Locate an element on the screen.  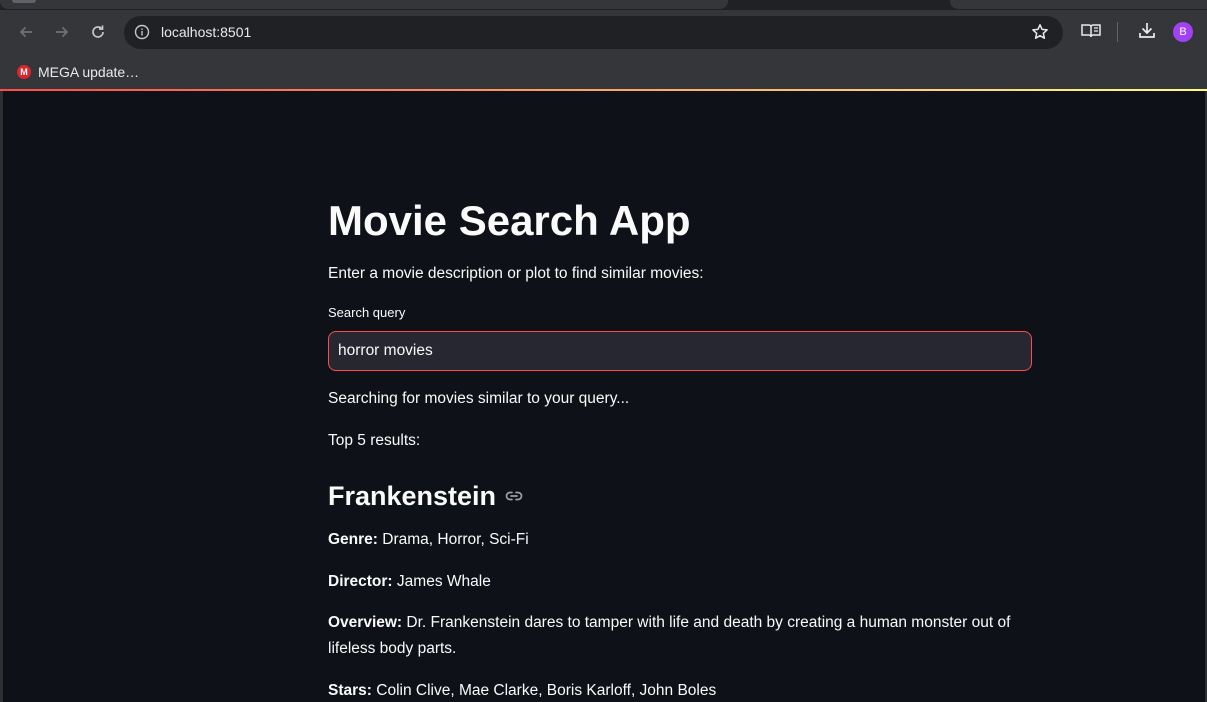
url-text: localhost:8501 is located at coordinates (206, 32).